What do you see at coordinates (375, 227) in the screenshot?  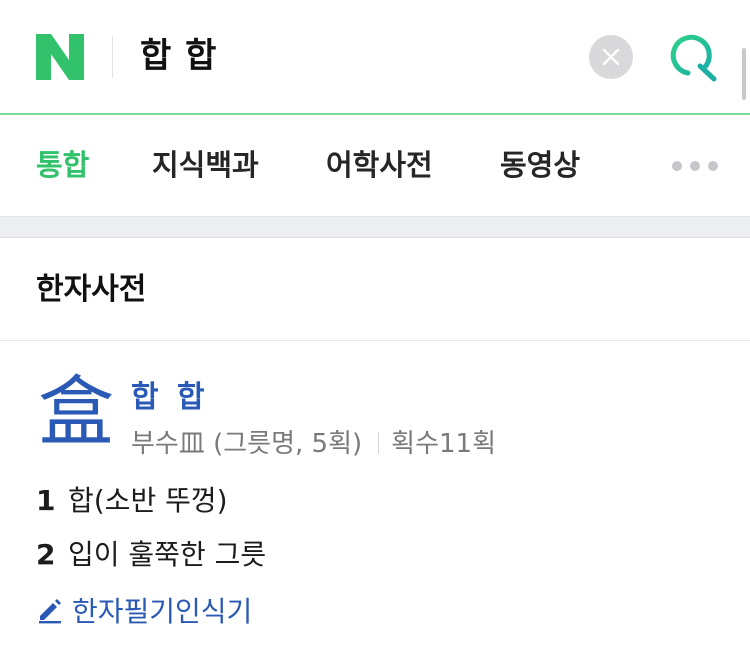 I see `section-gap` at bounding box center [375, 227].